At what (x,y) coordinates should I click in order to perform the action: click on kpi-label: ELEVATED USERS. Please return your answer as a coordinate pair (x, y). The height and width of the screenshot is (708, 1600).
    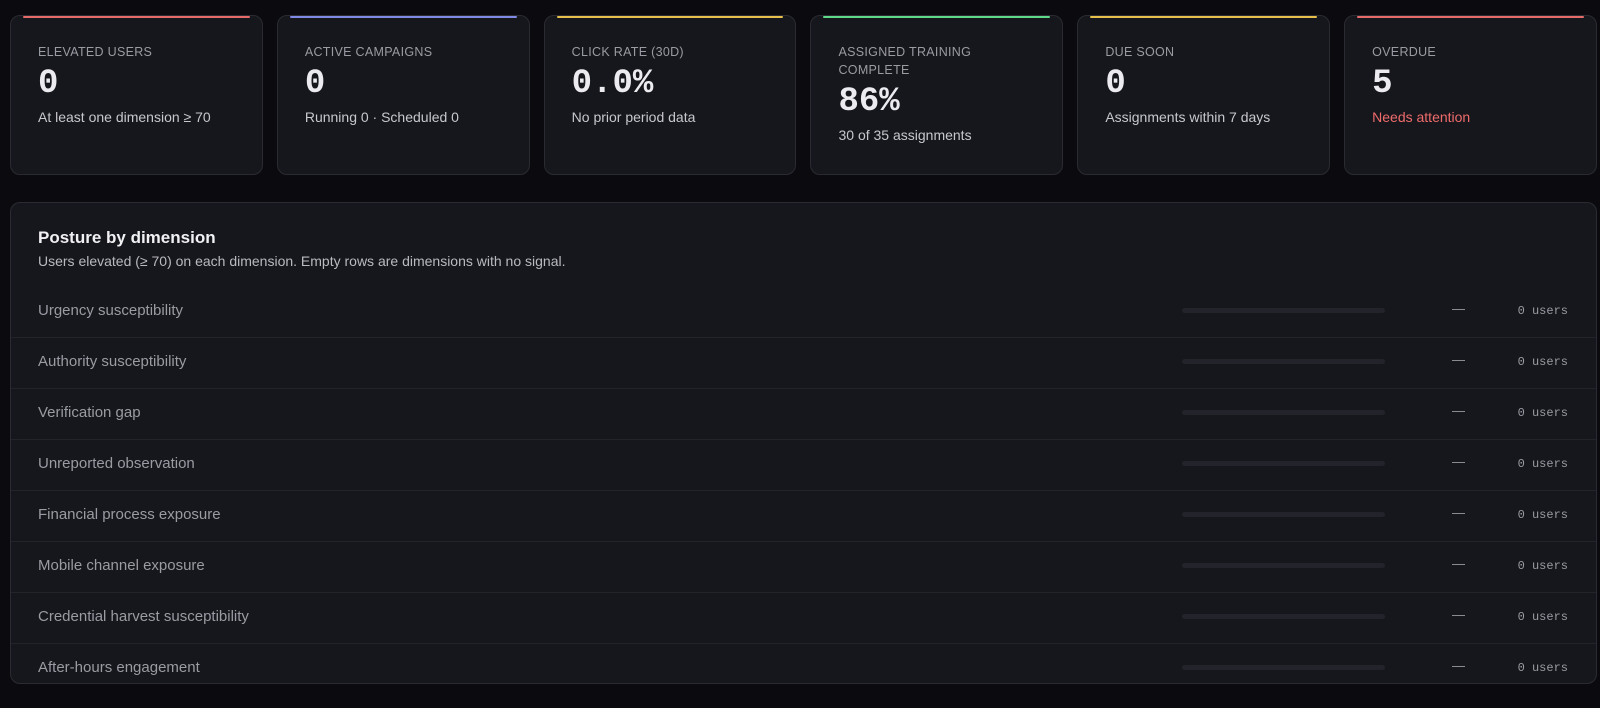
    Looking at the image, I should click on (95, 52).